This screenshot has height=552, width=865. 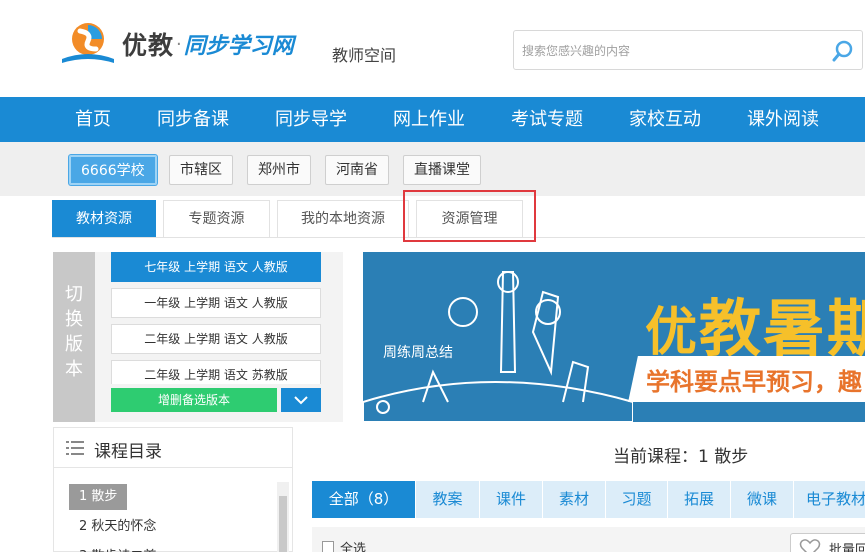 I want to click on batch-button: 批量回, so click(x=827, y=542).